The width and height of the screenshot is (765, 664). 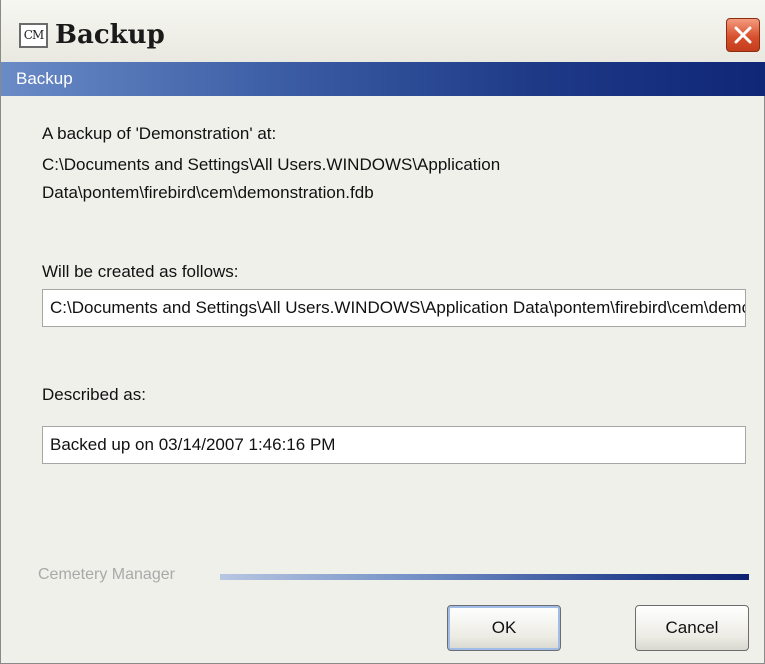 What do you see at coordinates (94, 394) in the screenshot?
I see `description-label: Described as:` at bounding box center [94, 394].